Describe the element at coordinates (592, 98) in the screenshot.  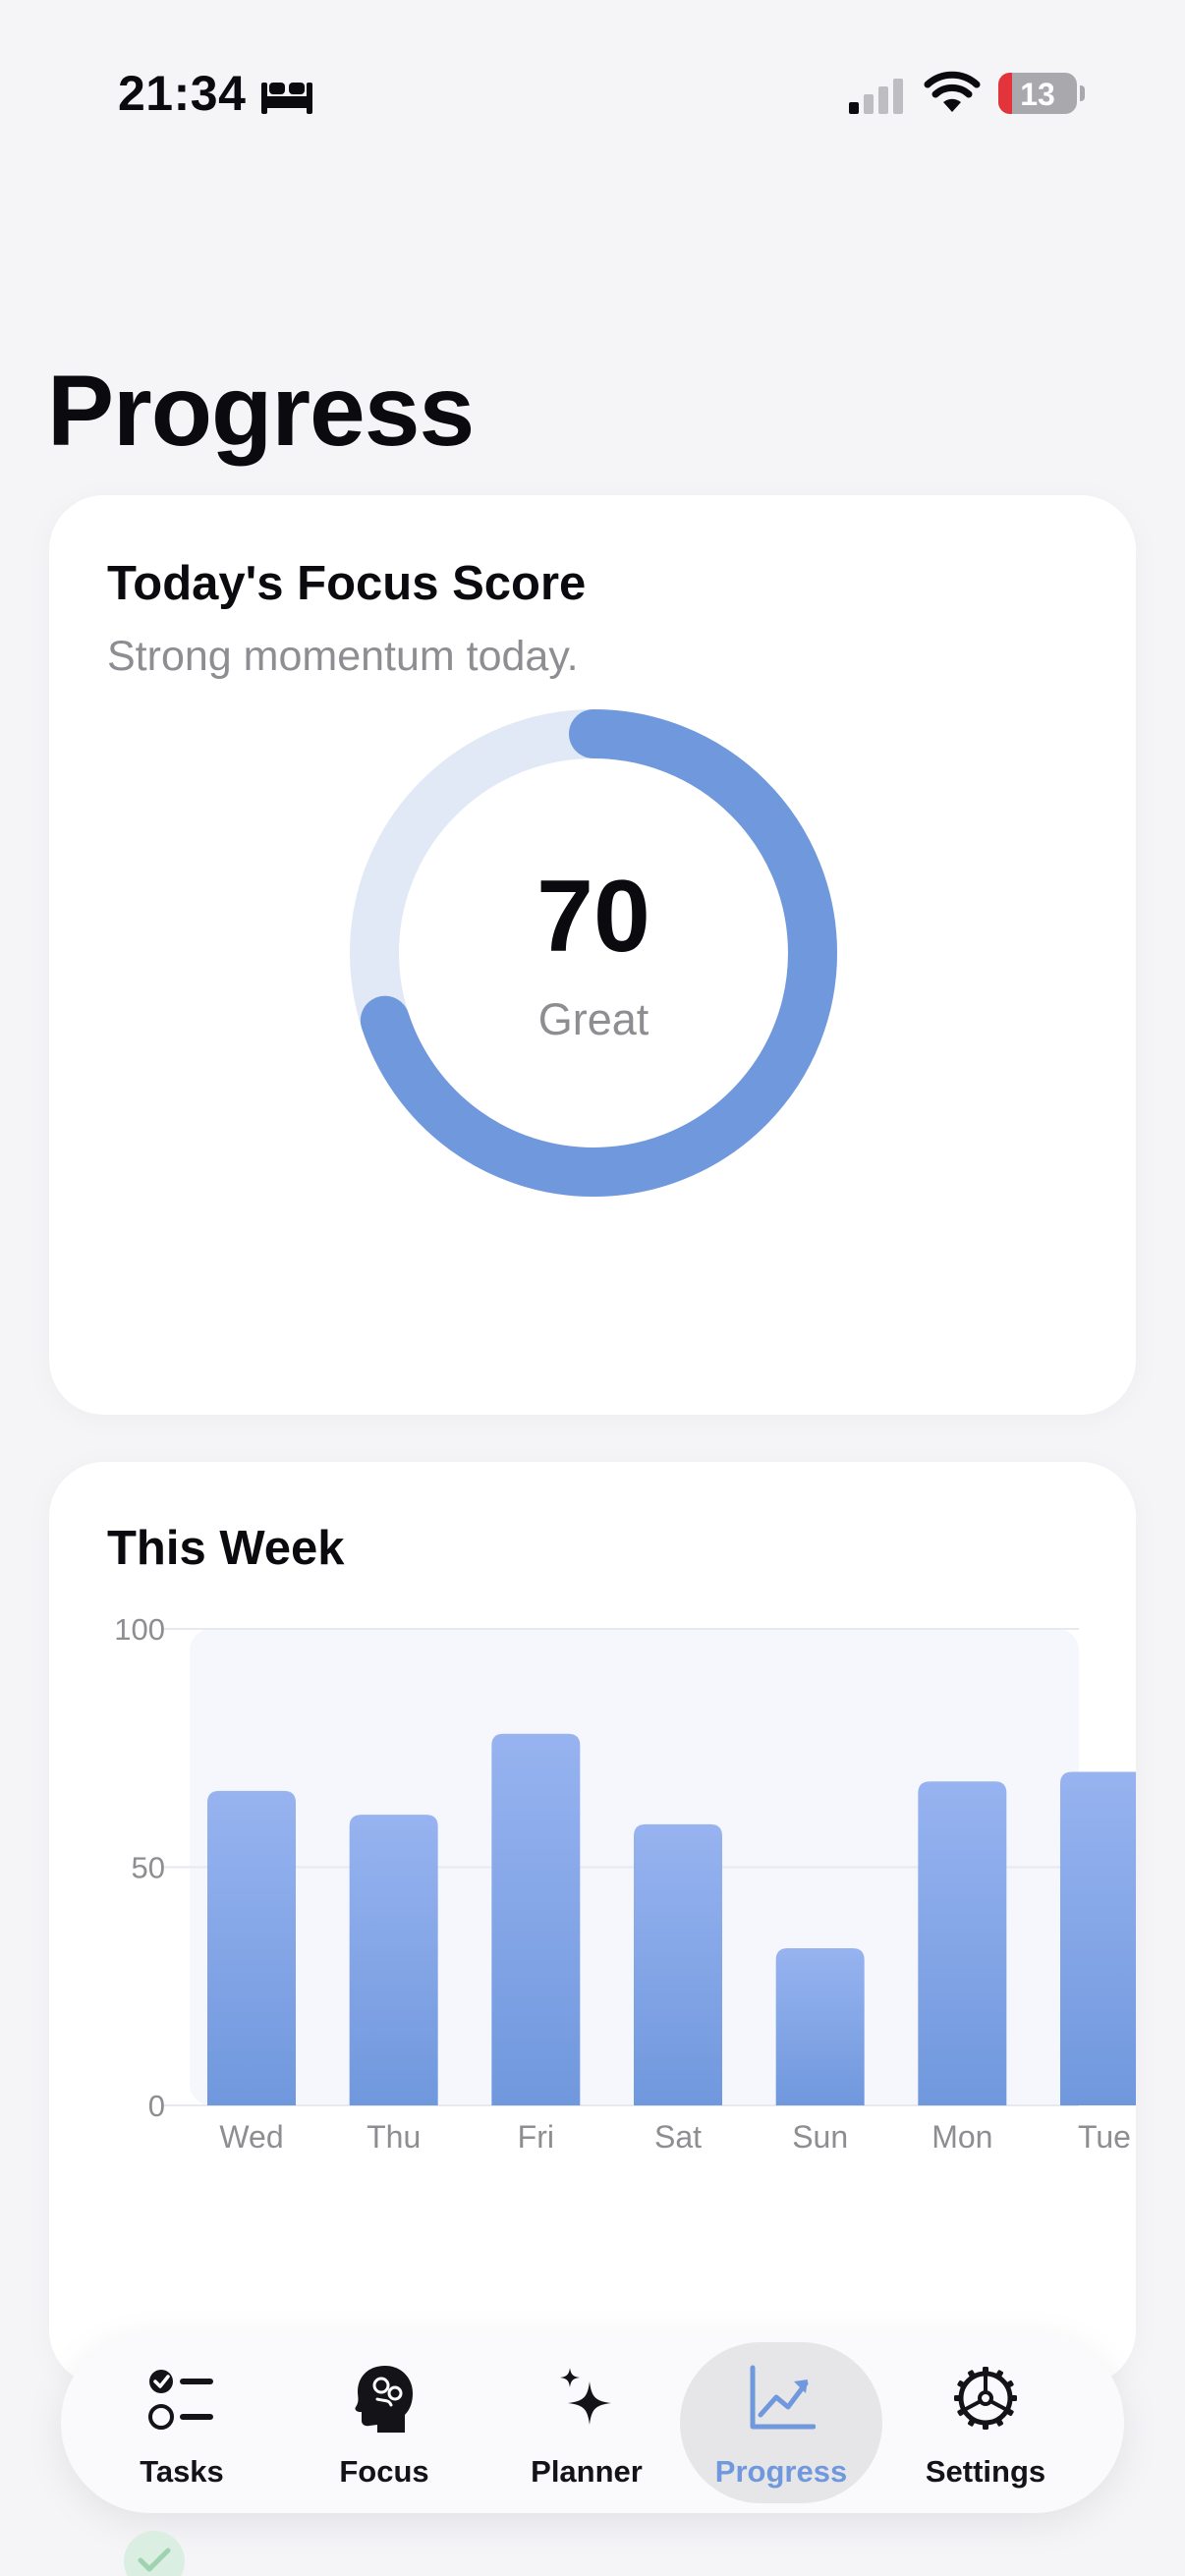
I see `status-bar: 21:34 13` at that location.